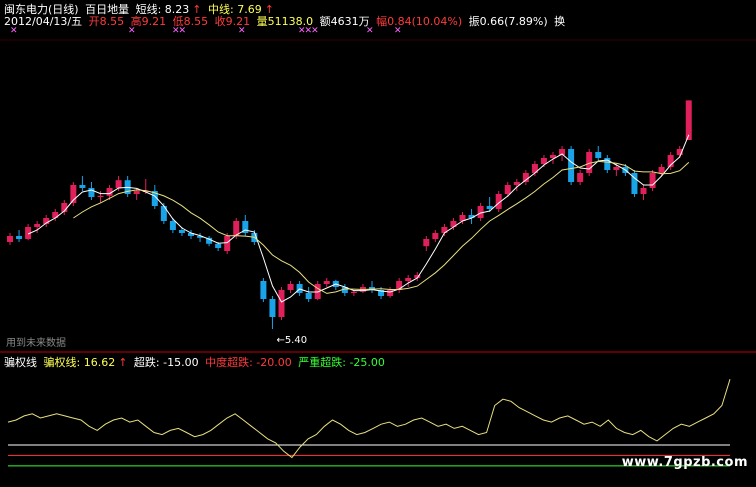  What do you see at coordinates (166, 362) in the screenshot?
I see `oversold-label: 超跌: -15.00` at bounding box center [166, 362].